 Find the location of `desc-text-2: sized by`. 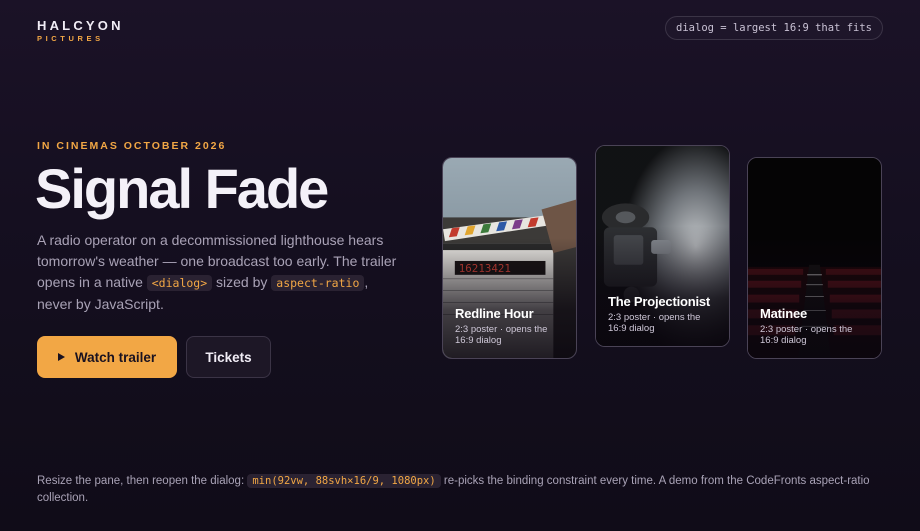

desc-text-2: sized by is located at coordinates (242, 282).